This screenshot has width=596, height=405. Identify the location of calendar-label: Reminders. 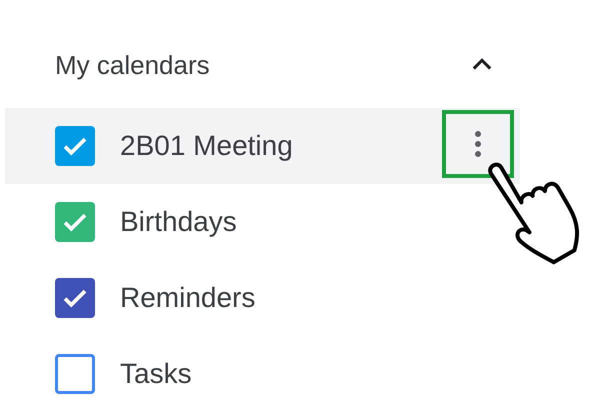
(188, 298).